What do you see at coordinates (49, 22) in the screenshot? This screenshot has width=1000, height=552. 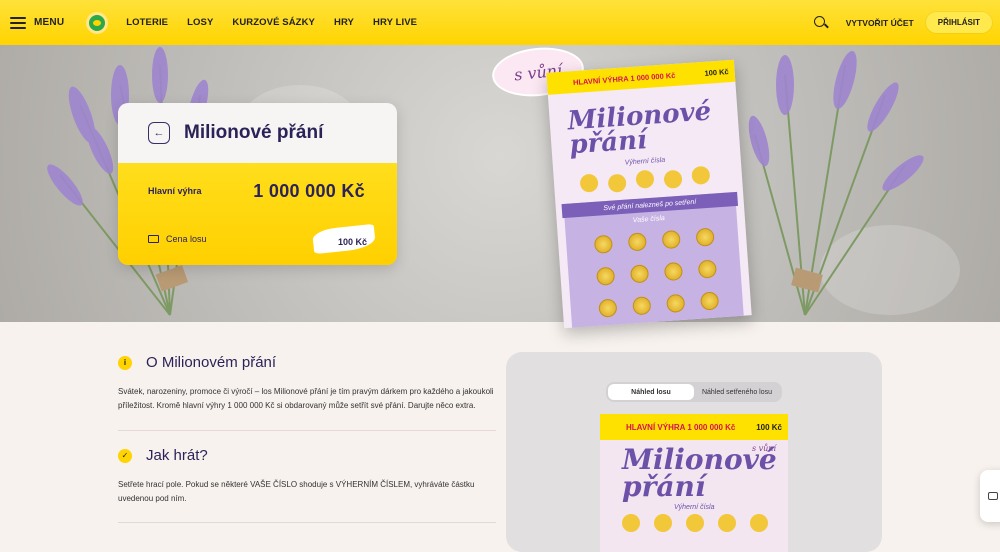 I see `menu-label: MENU` at bounding box center [49, 22].